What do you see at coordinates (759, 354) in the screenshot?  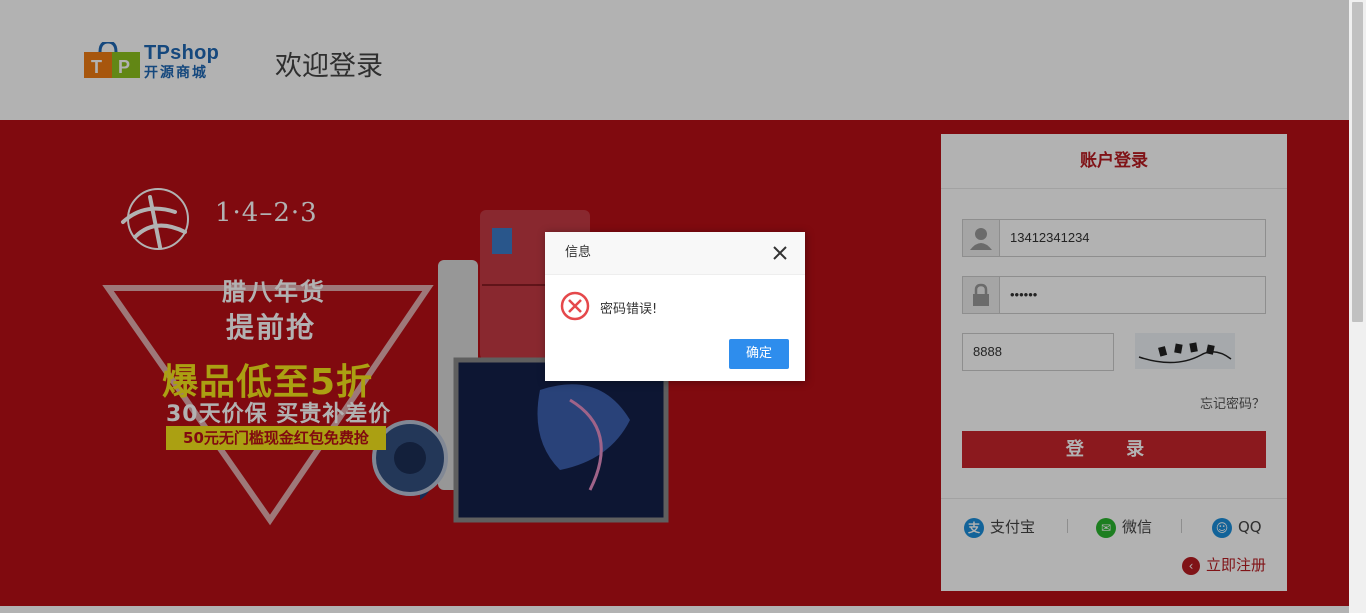 I see `confirm-button: 确定` at bounding box center [759, 354].